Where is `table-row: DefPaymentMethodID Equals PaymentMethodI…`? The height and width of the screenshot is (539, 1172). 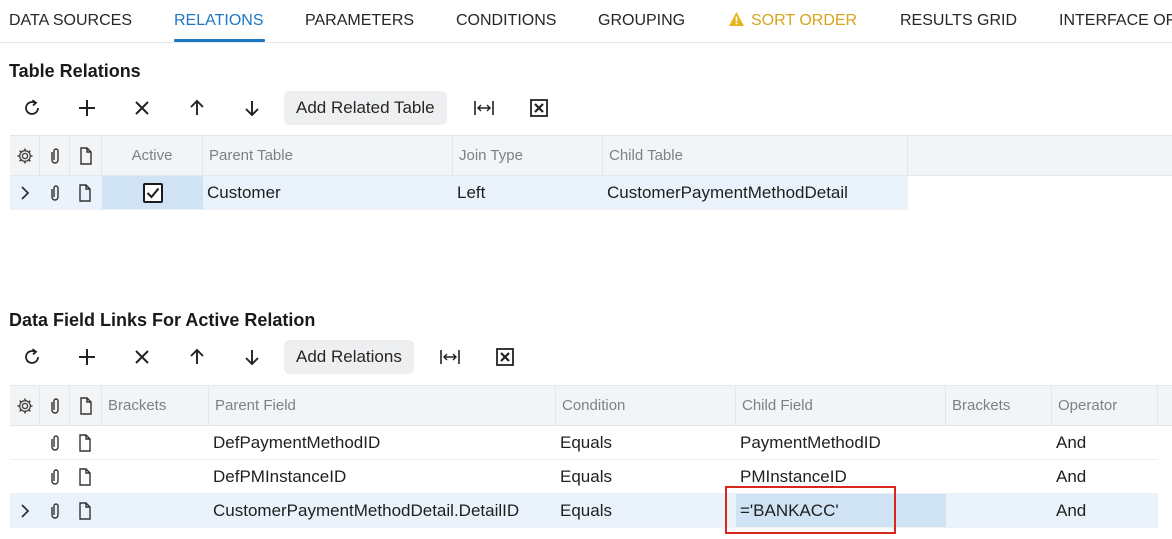 table-row: DefPaymentMethodID Equals PaymentMethodI… is located at coordinates (584, 443).